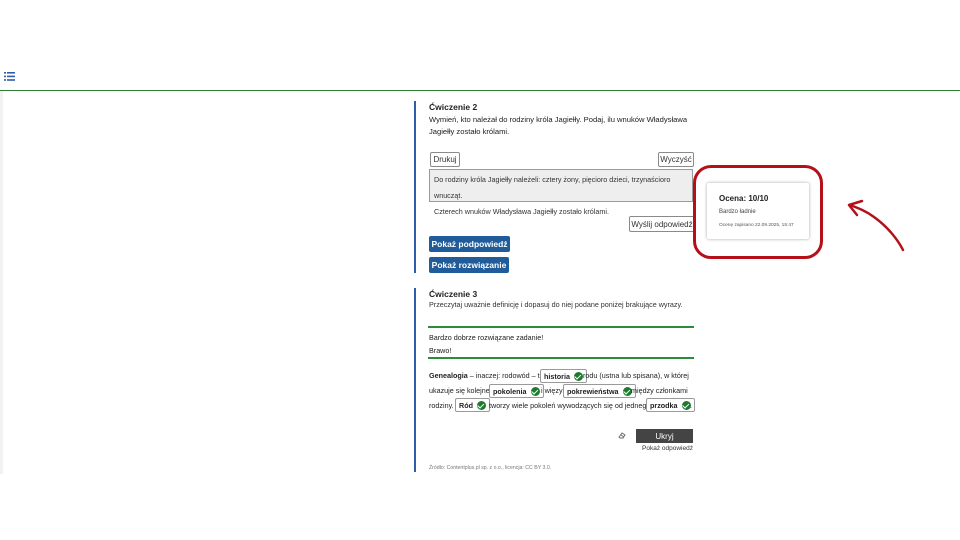 The image size is (960, 540). What do you see at coordinates (667, 448) in the screenshot?
I see `show-answer-link: Pokaż odpowiedź` at bounding box center [667, 448].